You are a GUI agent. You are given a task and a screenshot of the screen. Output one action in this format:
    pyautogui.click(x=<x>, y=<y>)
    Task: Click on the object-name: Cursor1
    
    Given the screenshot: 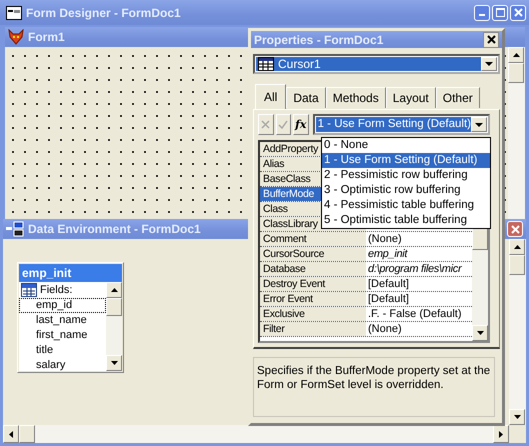 What is the action you would take?
    pyautogui.click(x=299, y=64)
    